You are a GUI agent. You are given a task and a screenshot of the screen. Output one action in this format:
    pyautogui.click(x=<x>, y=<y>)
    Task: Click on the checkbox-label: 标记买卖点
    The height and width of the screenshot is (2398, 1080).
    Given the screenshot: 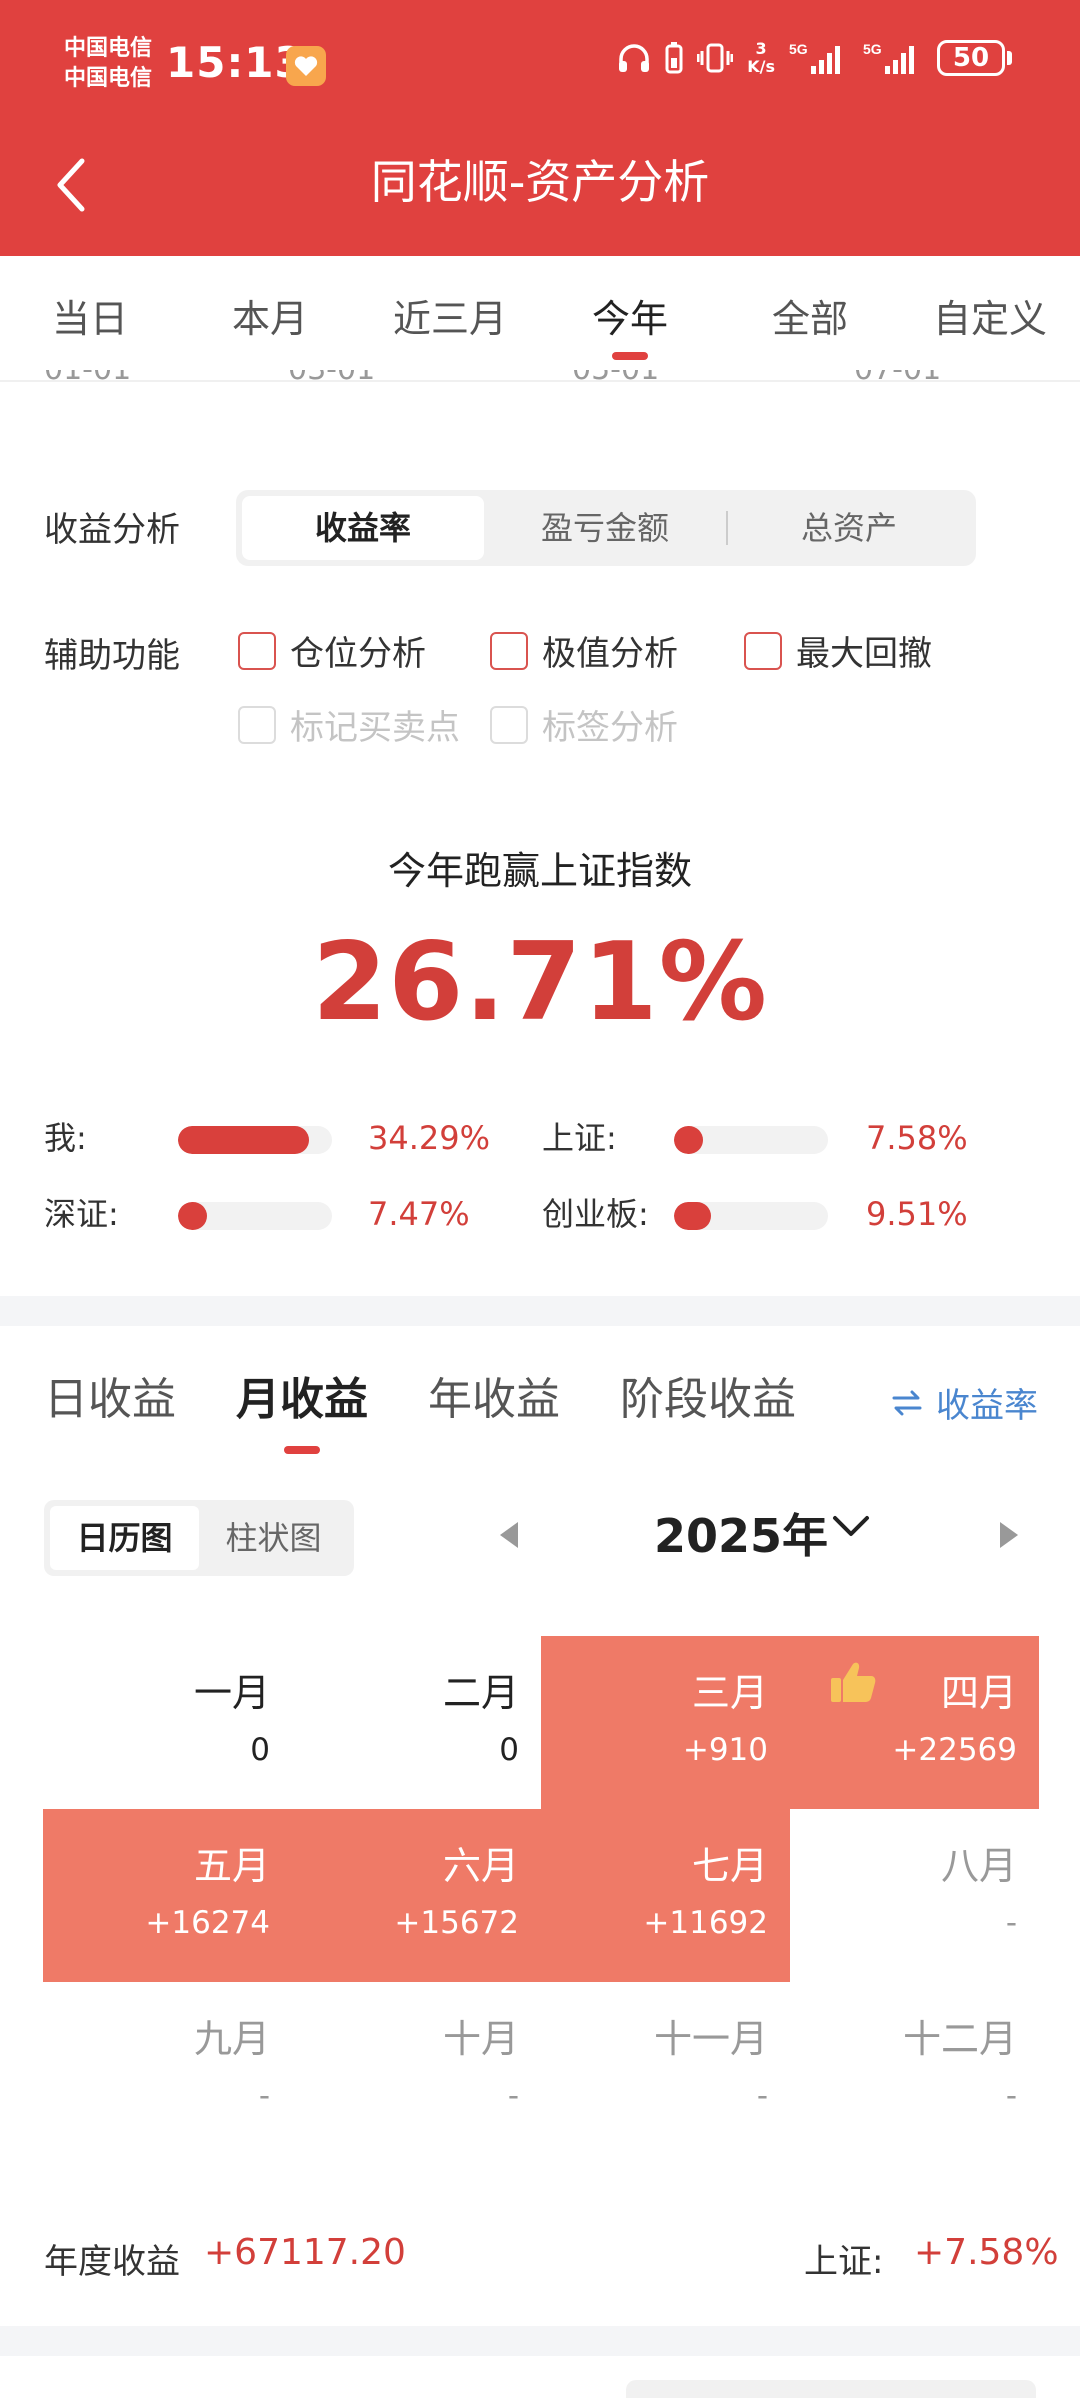 What is the action you would take?
    pyautogui.click(x=375, y=728)
    